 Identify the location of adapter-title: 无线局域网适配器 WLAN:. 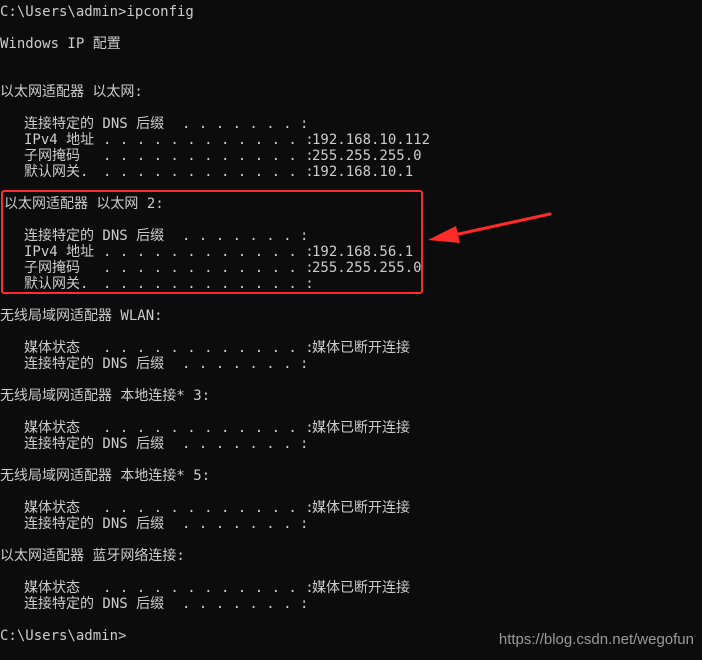
(81, 316).